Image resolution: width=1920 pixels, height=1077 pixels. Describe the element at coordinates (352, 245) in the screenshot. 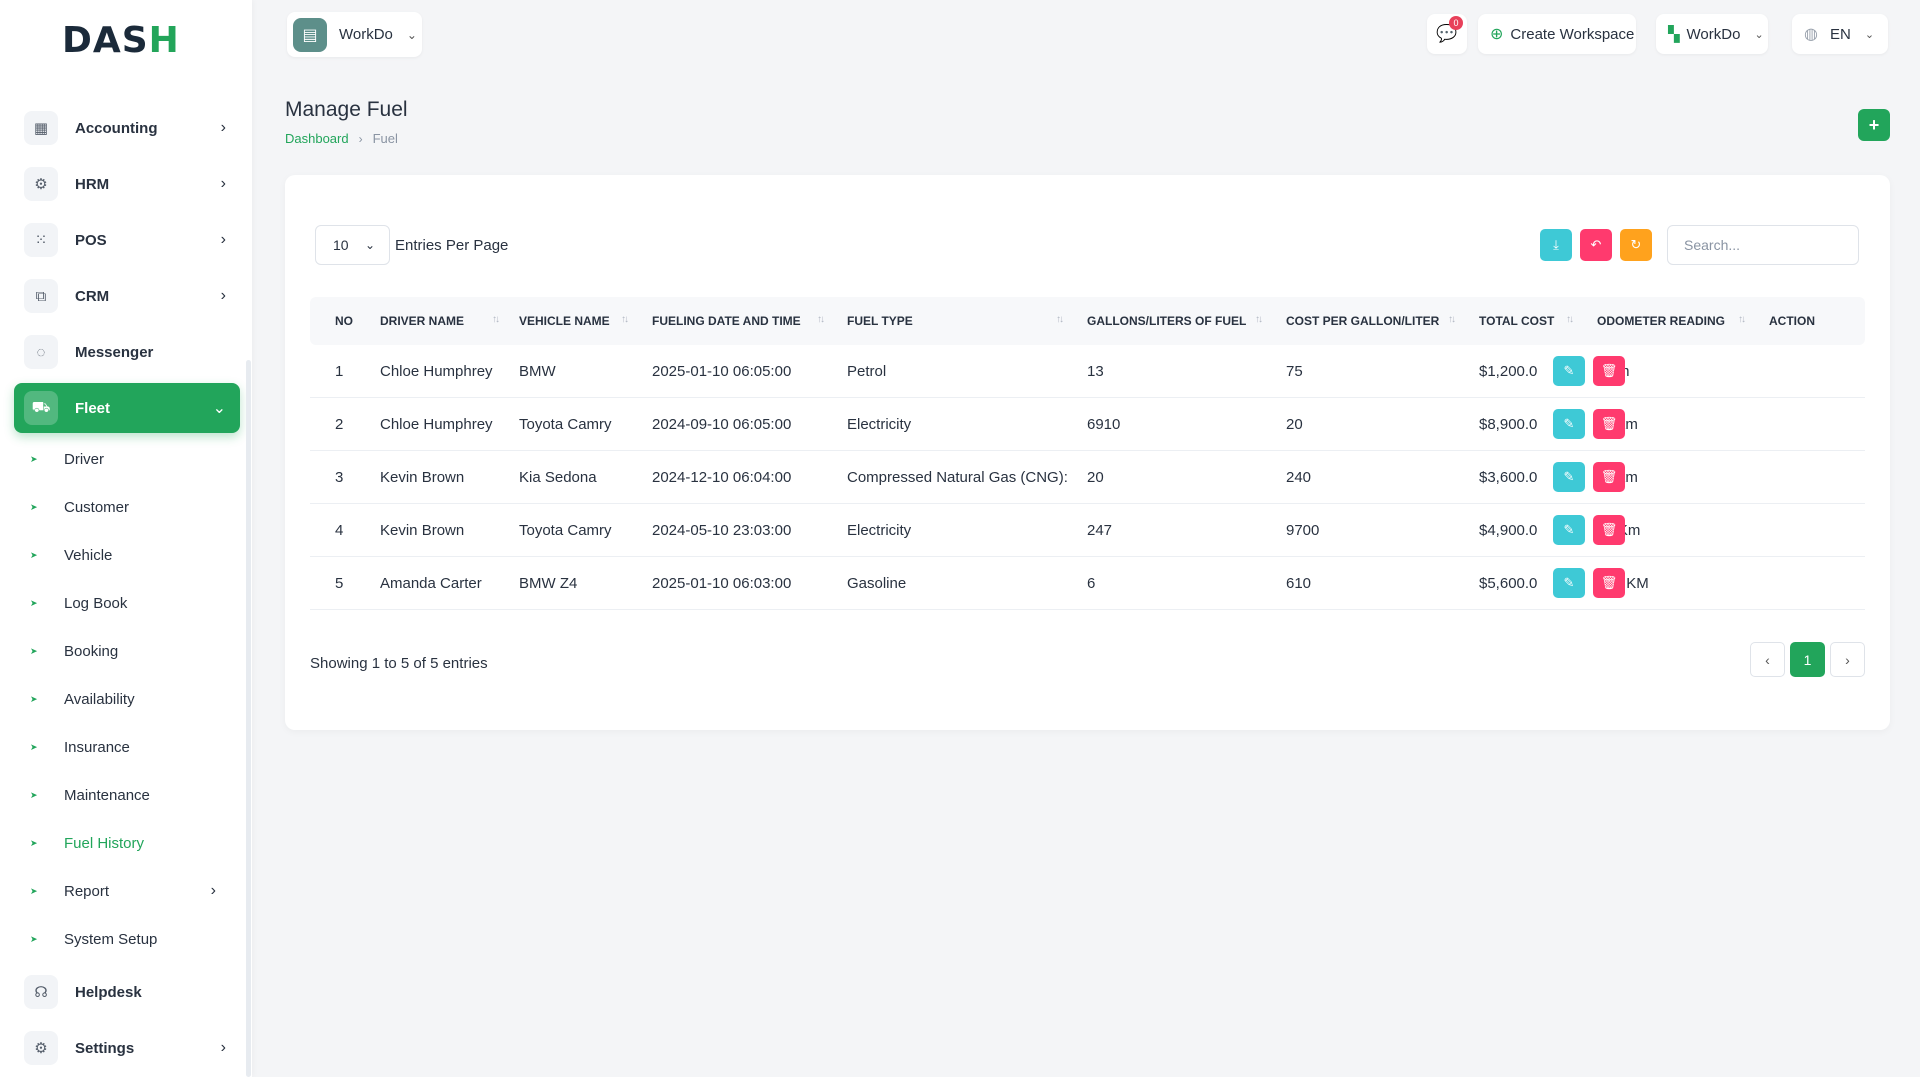

I see `entries-per-page-select: 10 ⌄` at that location.